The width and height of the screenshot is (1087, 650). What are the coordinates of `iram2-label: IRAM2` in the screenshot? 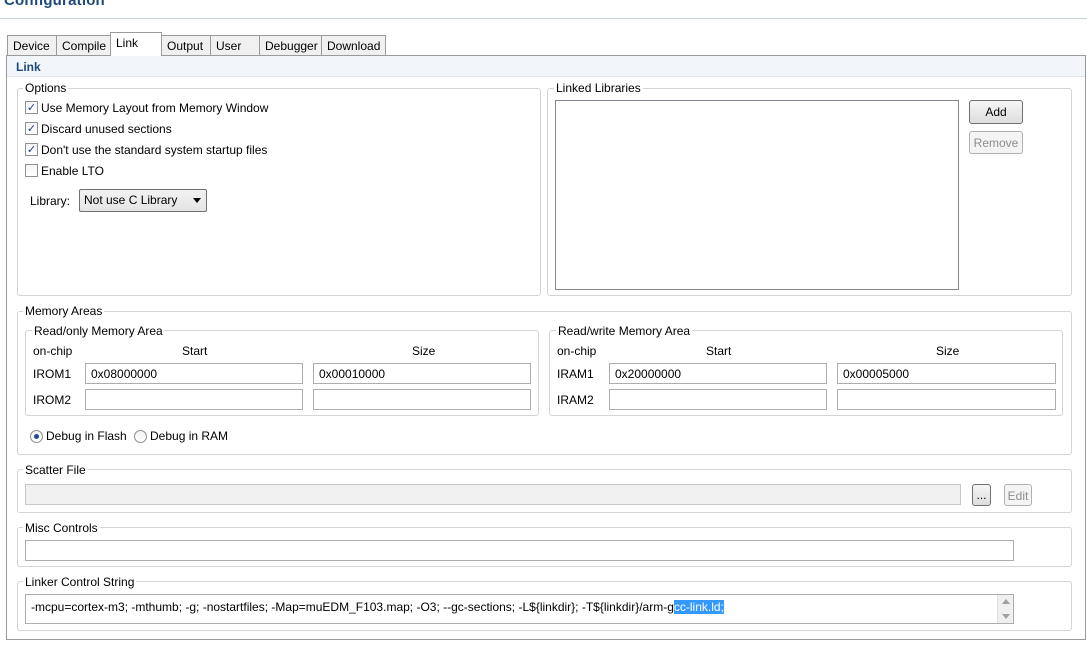 It's located at (575, 400).